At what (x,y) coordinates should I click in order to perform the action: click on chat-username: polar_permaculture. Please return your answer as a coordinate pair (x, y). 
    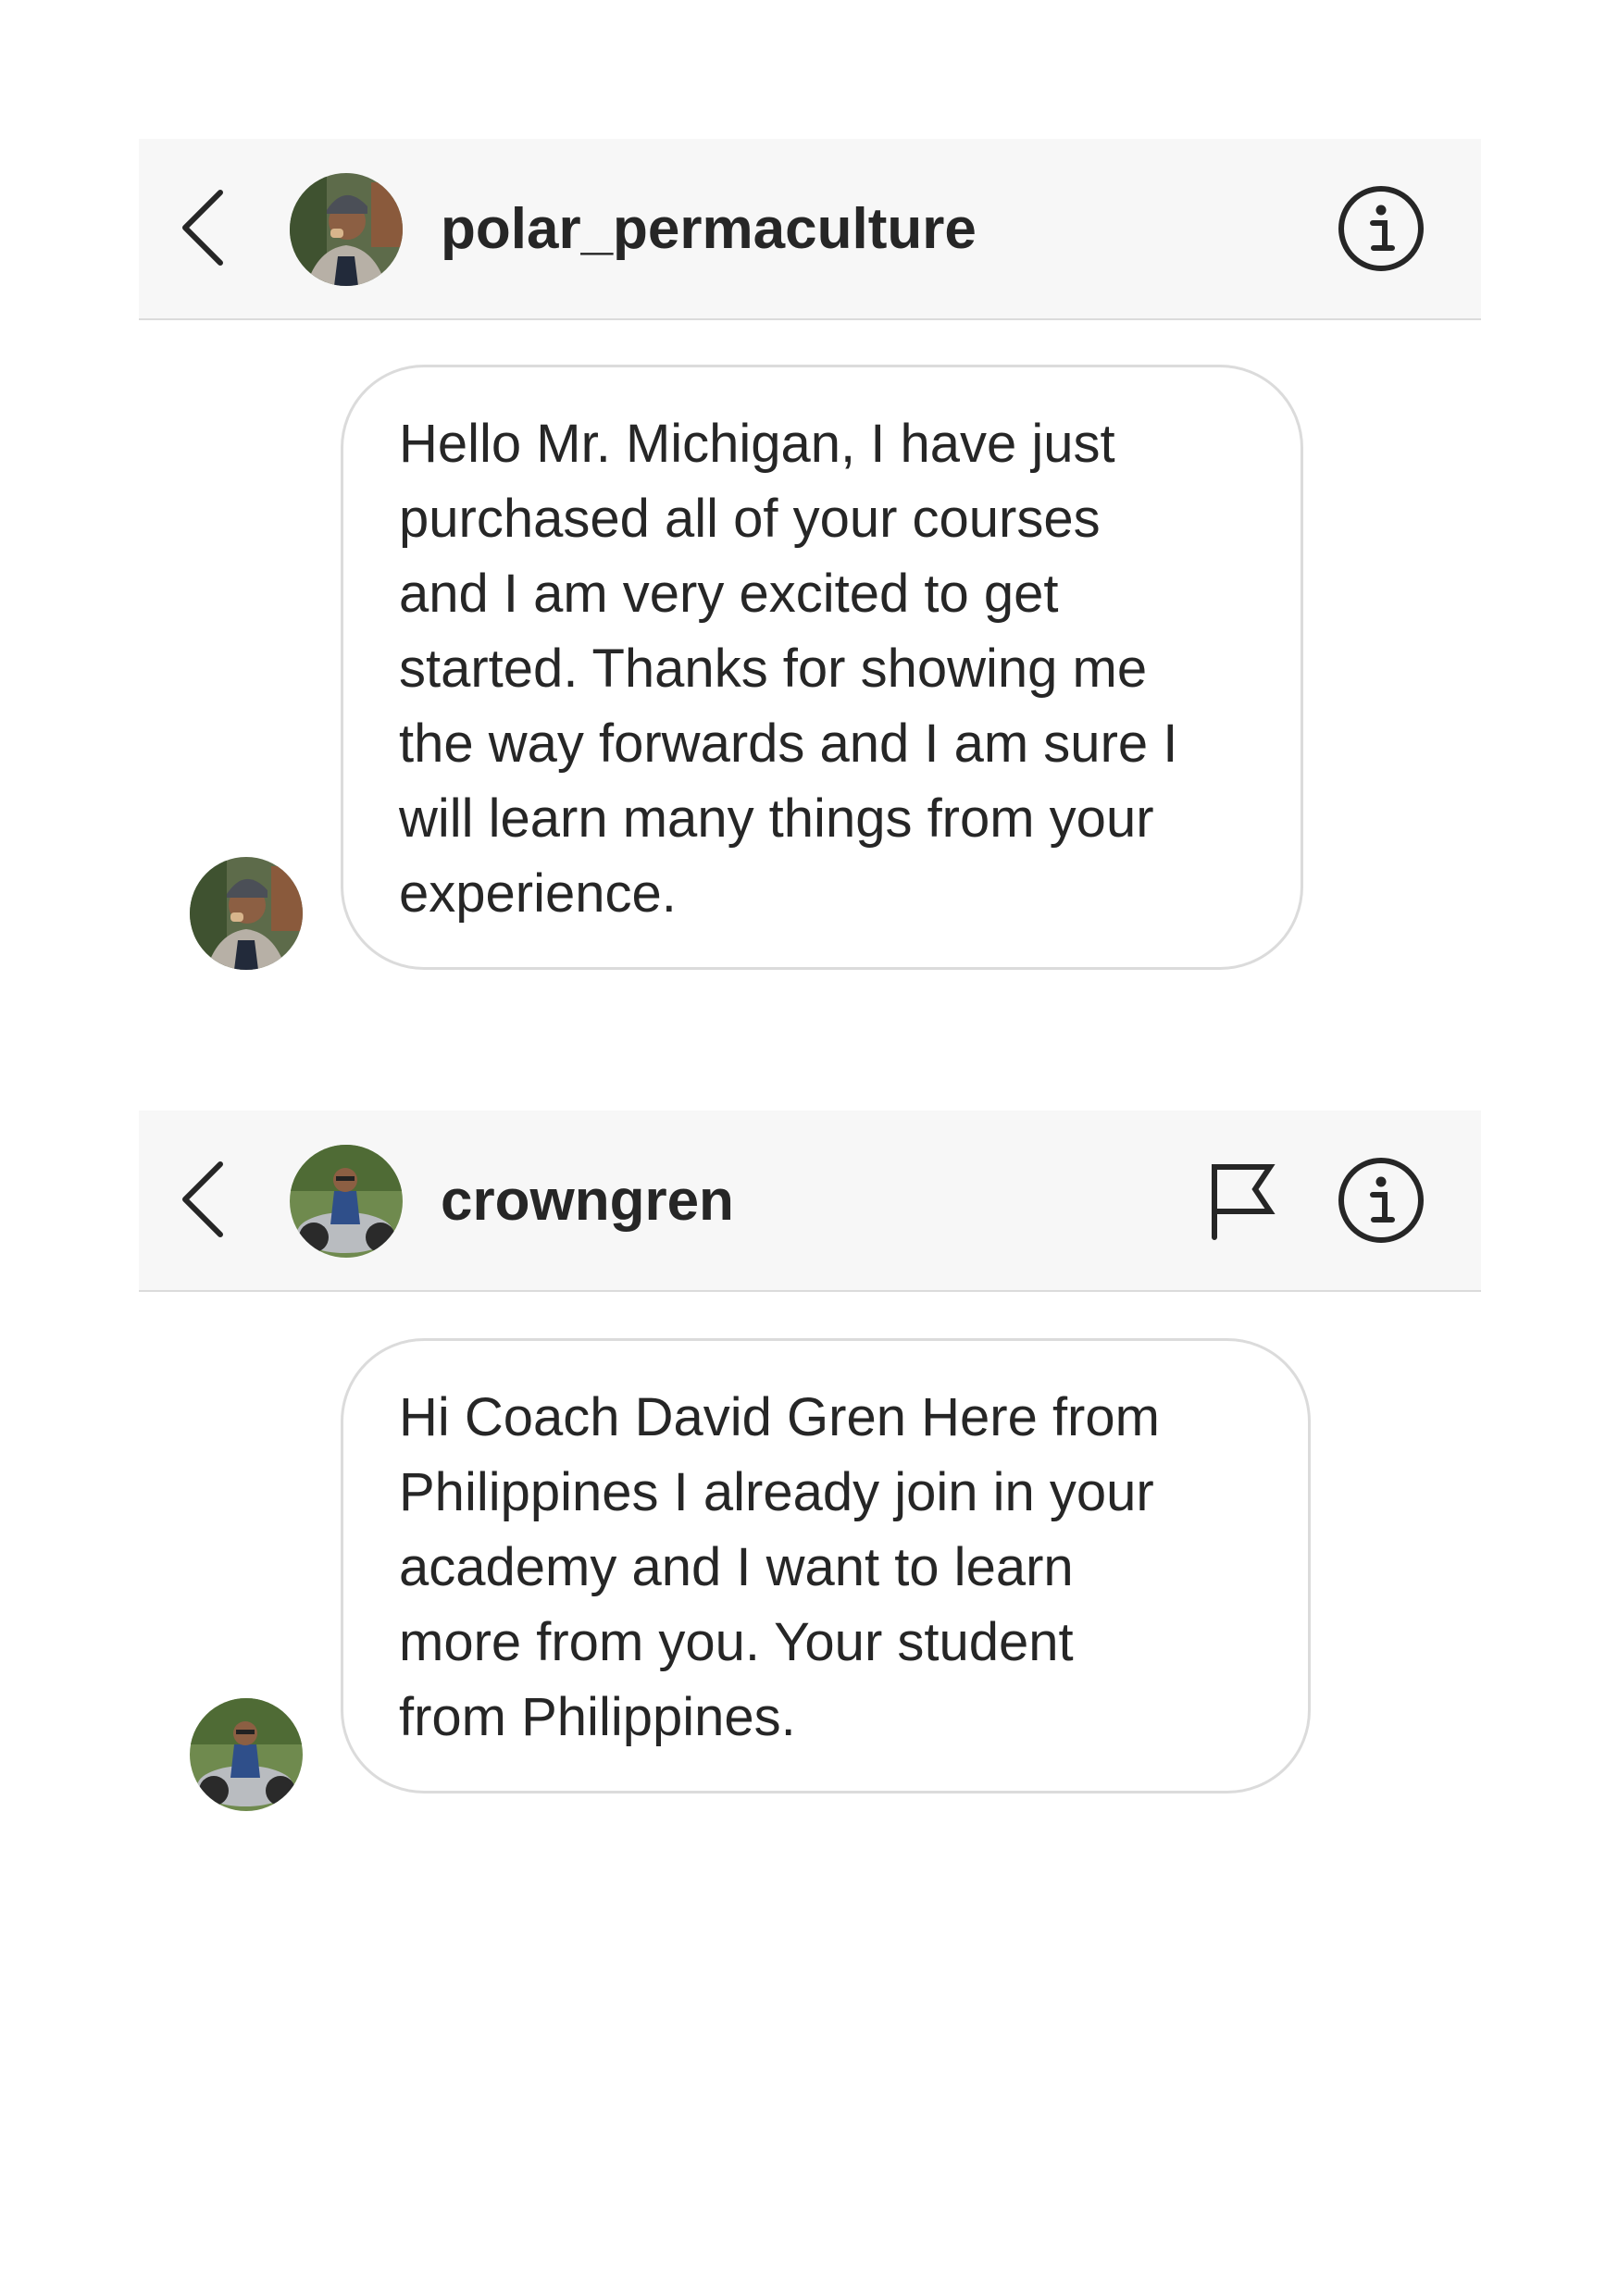
    Looking at the image, I should click on (709, 230).